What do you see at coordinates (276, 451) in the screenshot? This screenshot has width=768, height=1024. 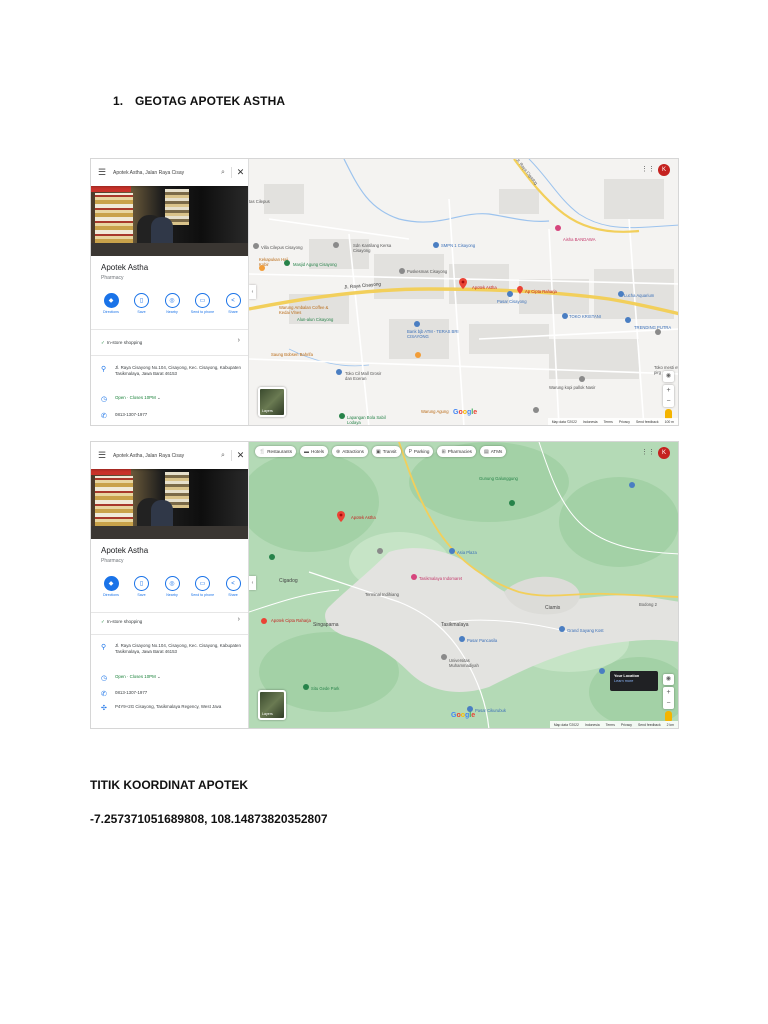 I see `chip-restaurants: 🍴 Restaurants` at bounding box center [276, 451].